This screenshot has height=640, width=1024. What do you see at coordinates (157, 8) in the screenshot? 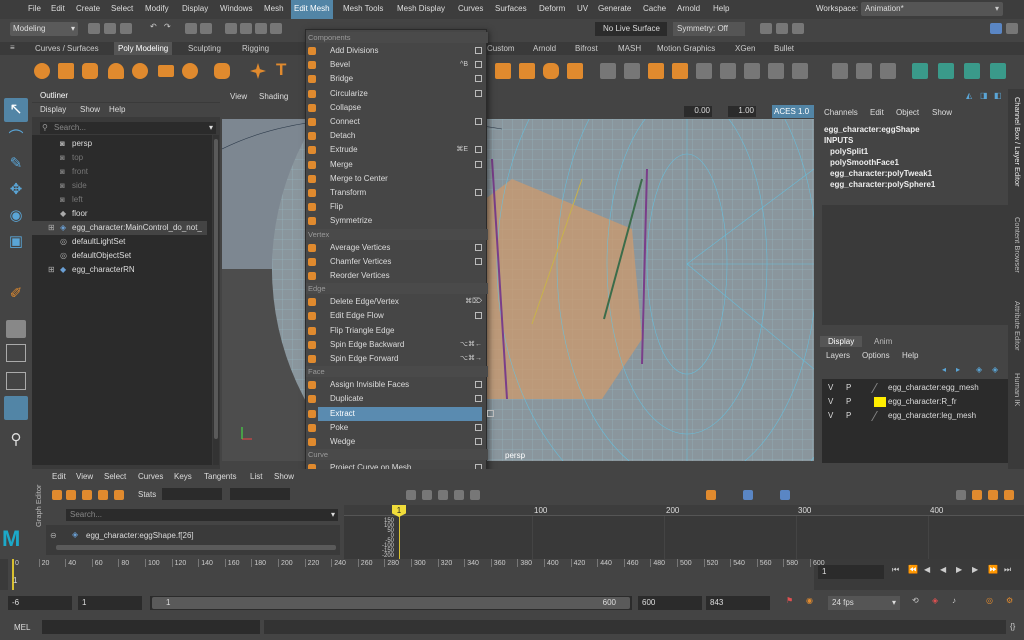
I see `menu-modify: Modify` at bounding box center [157, 8].